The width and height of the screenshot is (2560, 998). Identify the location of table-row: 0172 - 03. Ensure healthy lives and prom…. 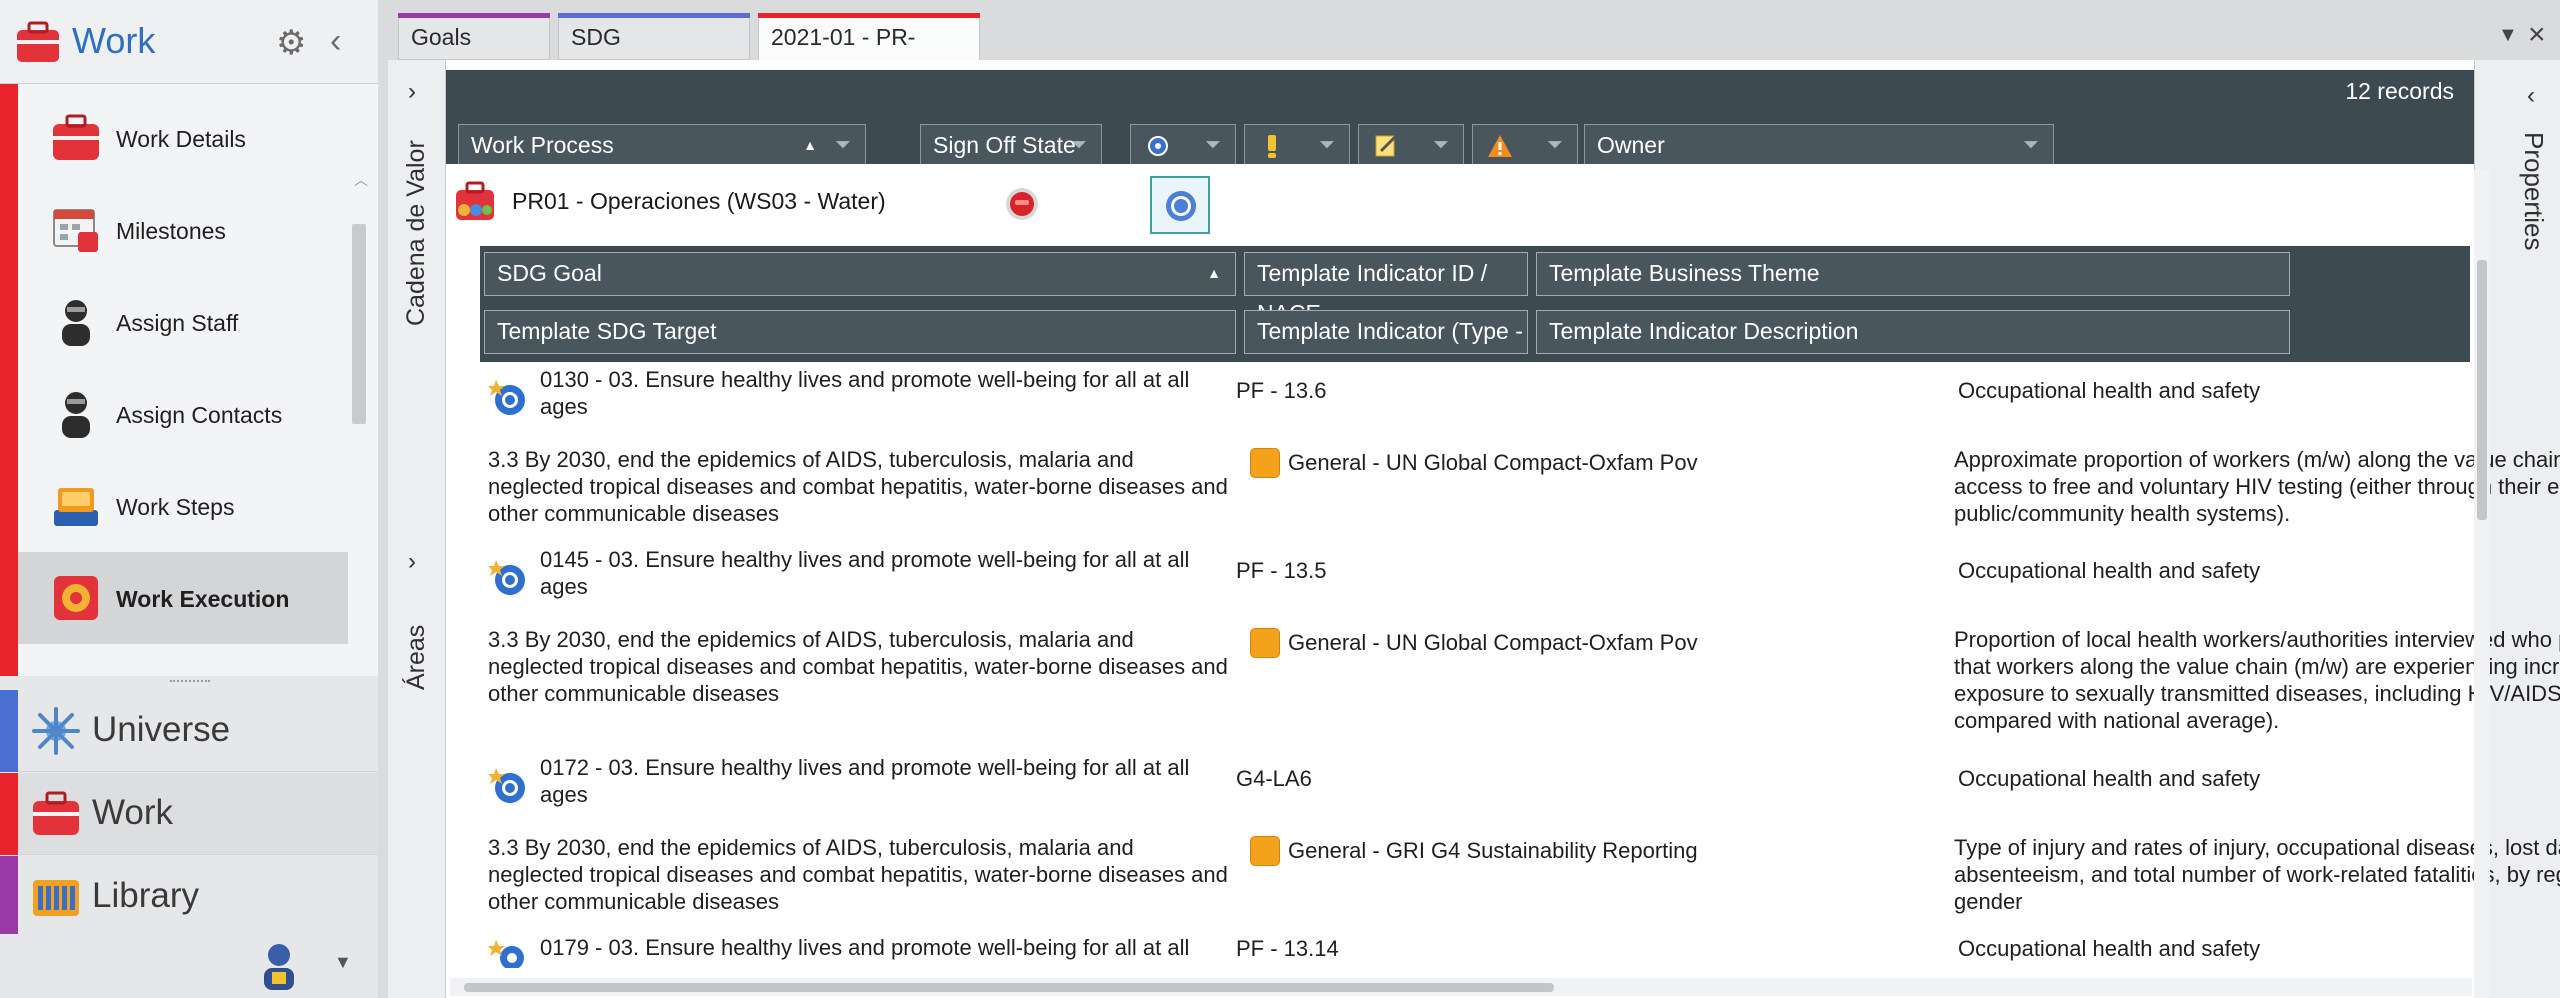
(1475, 789).